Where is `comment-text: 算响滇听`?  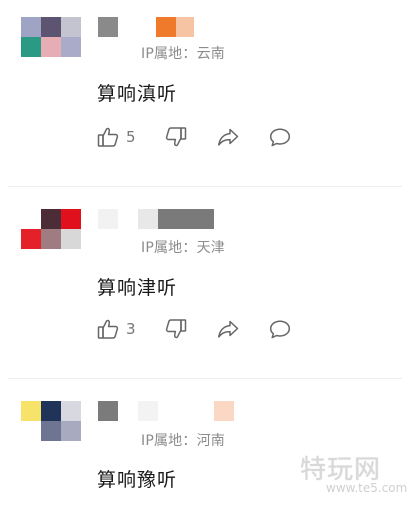 comment-text: 算响滇听 is located at coordinates (137, 94).